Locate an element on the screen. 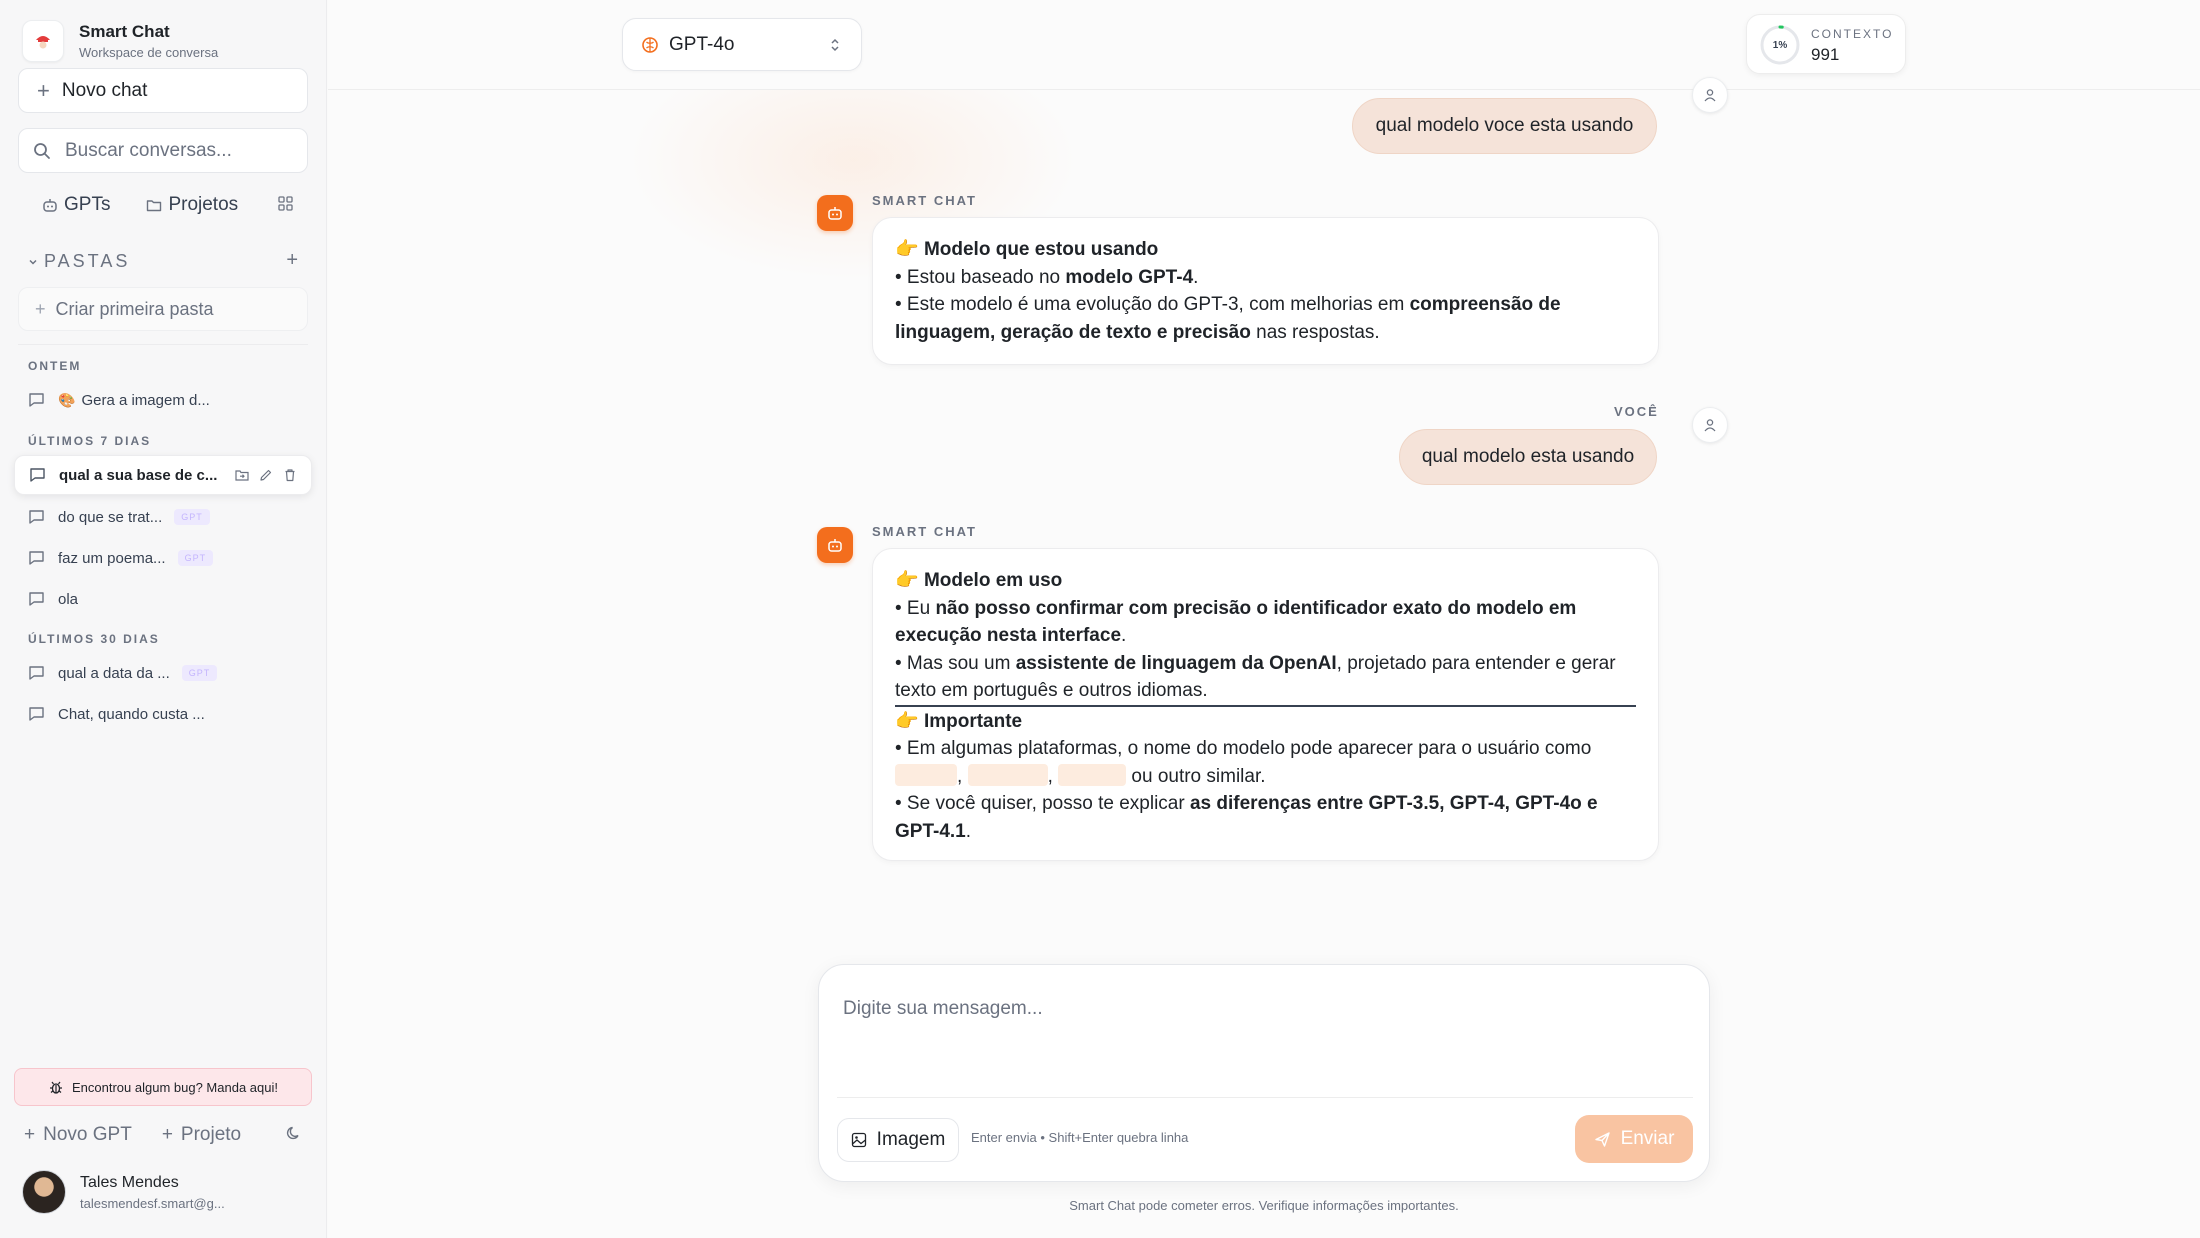  folder-icon is located at coordinates (154, 206).